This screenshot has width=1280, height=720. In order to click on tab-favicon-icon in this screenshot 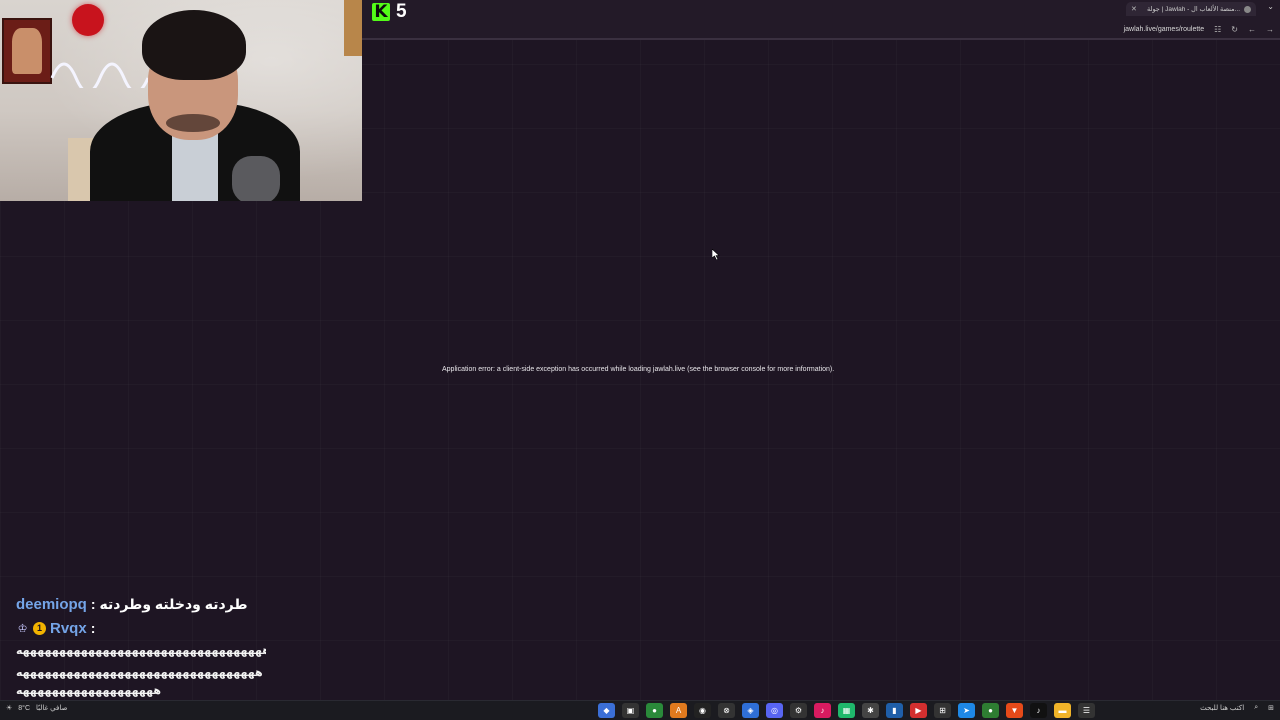, I will do `click(1247, 9)`.